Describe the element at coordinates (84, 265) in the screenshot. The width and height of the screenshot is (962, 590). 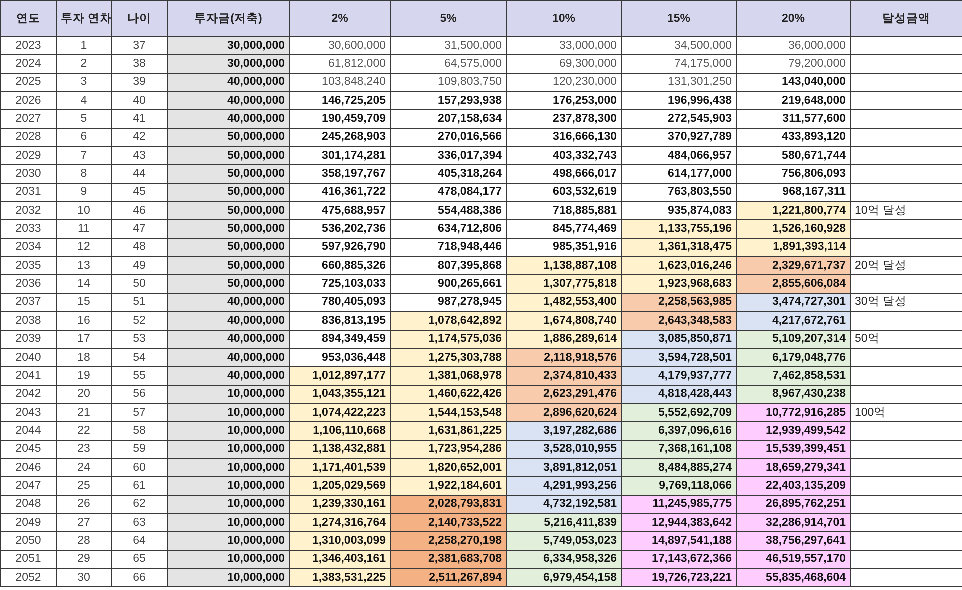
I see `table-cell: 13` at that location.